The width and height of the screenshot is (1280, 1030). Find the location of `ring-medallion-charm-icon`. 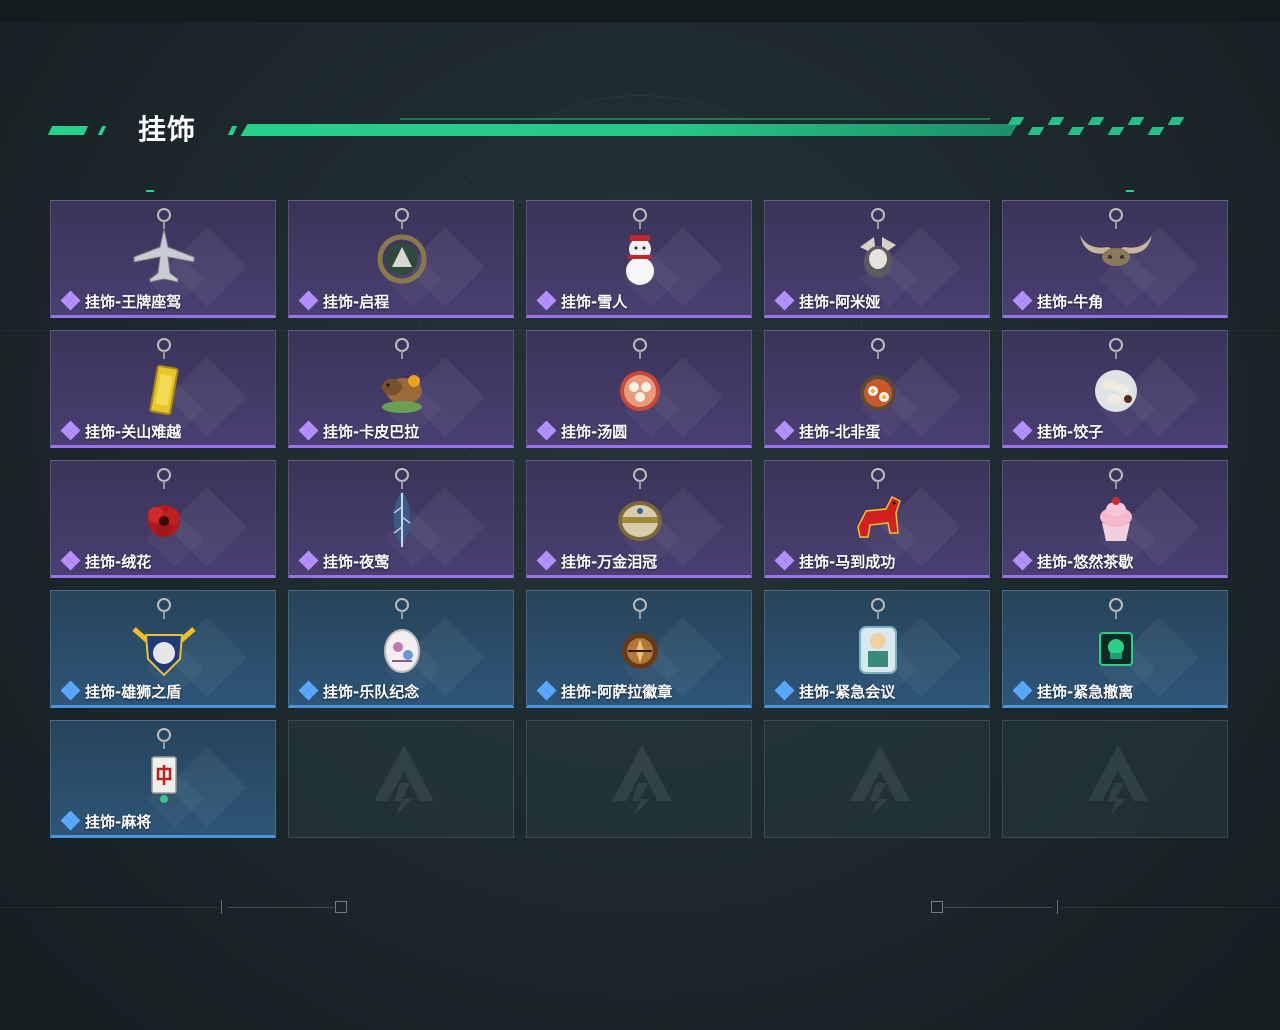

ring-medallion-charm-icon is located at coordinates (402, 246).